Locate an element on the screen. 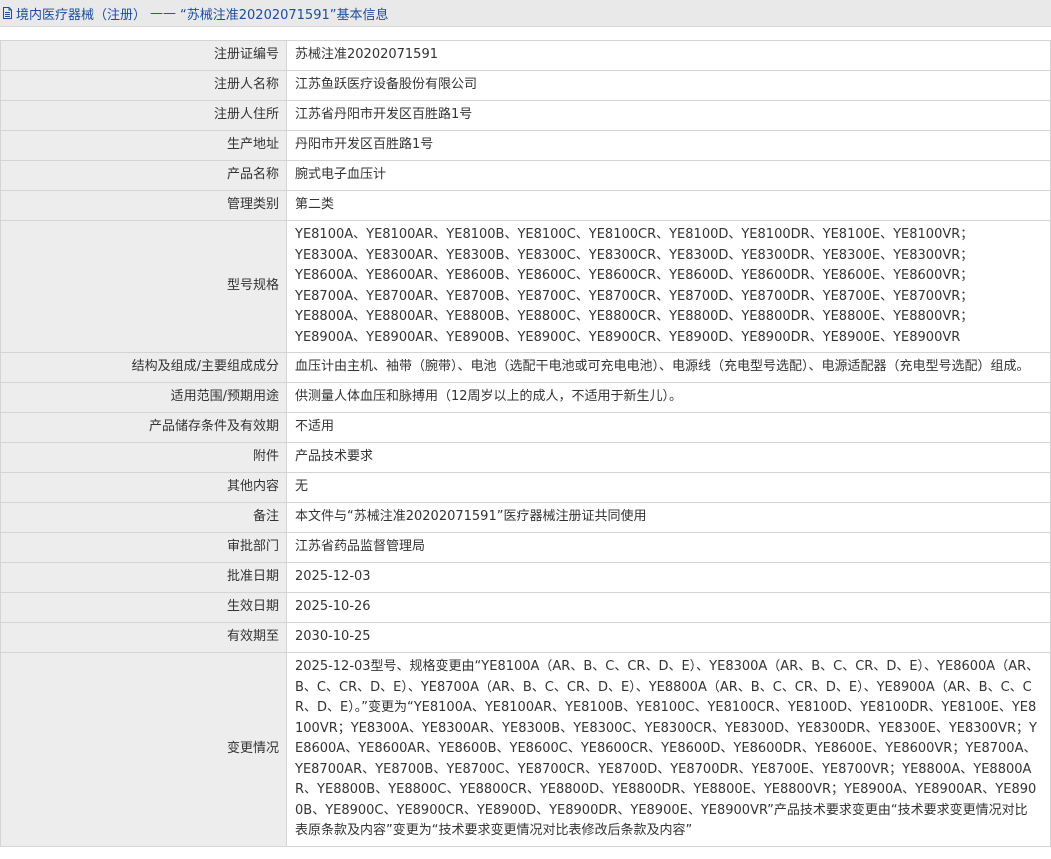 This screenshot has width=1051, height=859. row-label: 生效日期 is located at coordinates (143, 607).